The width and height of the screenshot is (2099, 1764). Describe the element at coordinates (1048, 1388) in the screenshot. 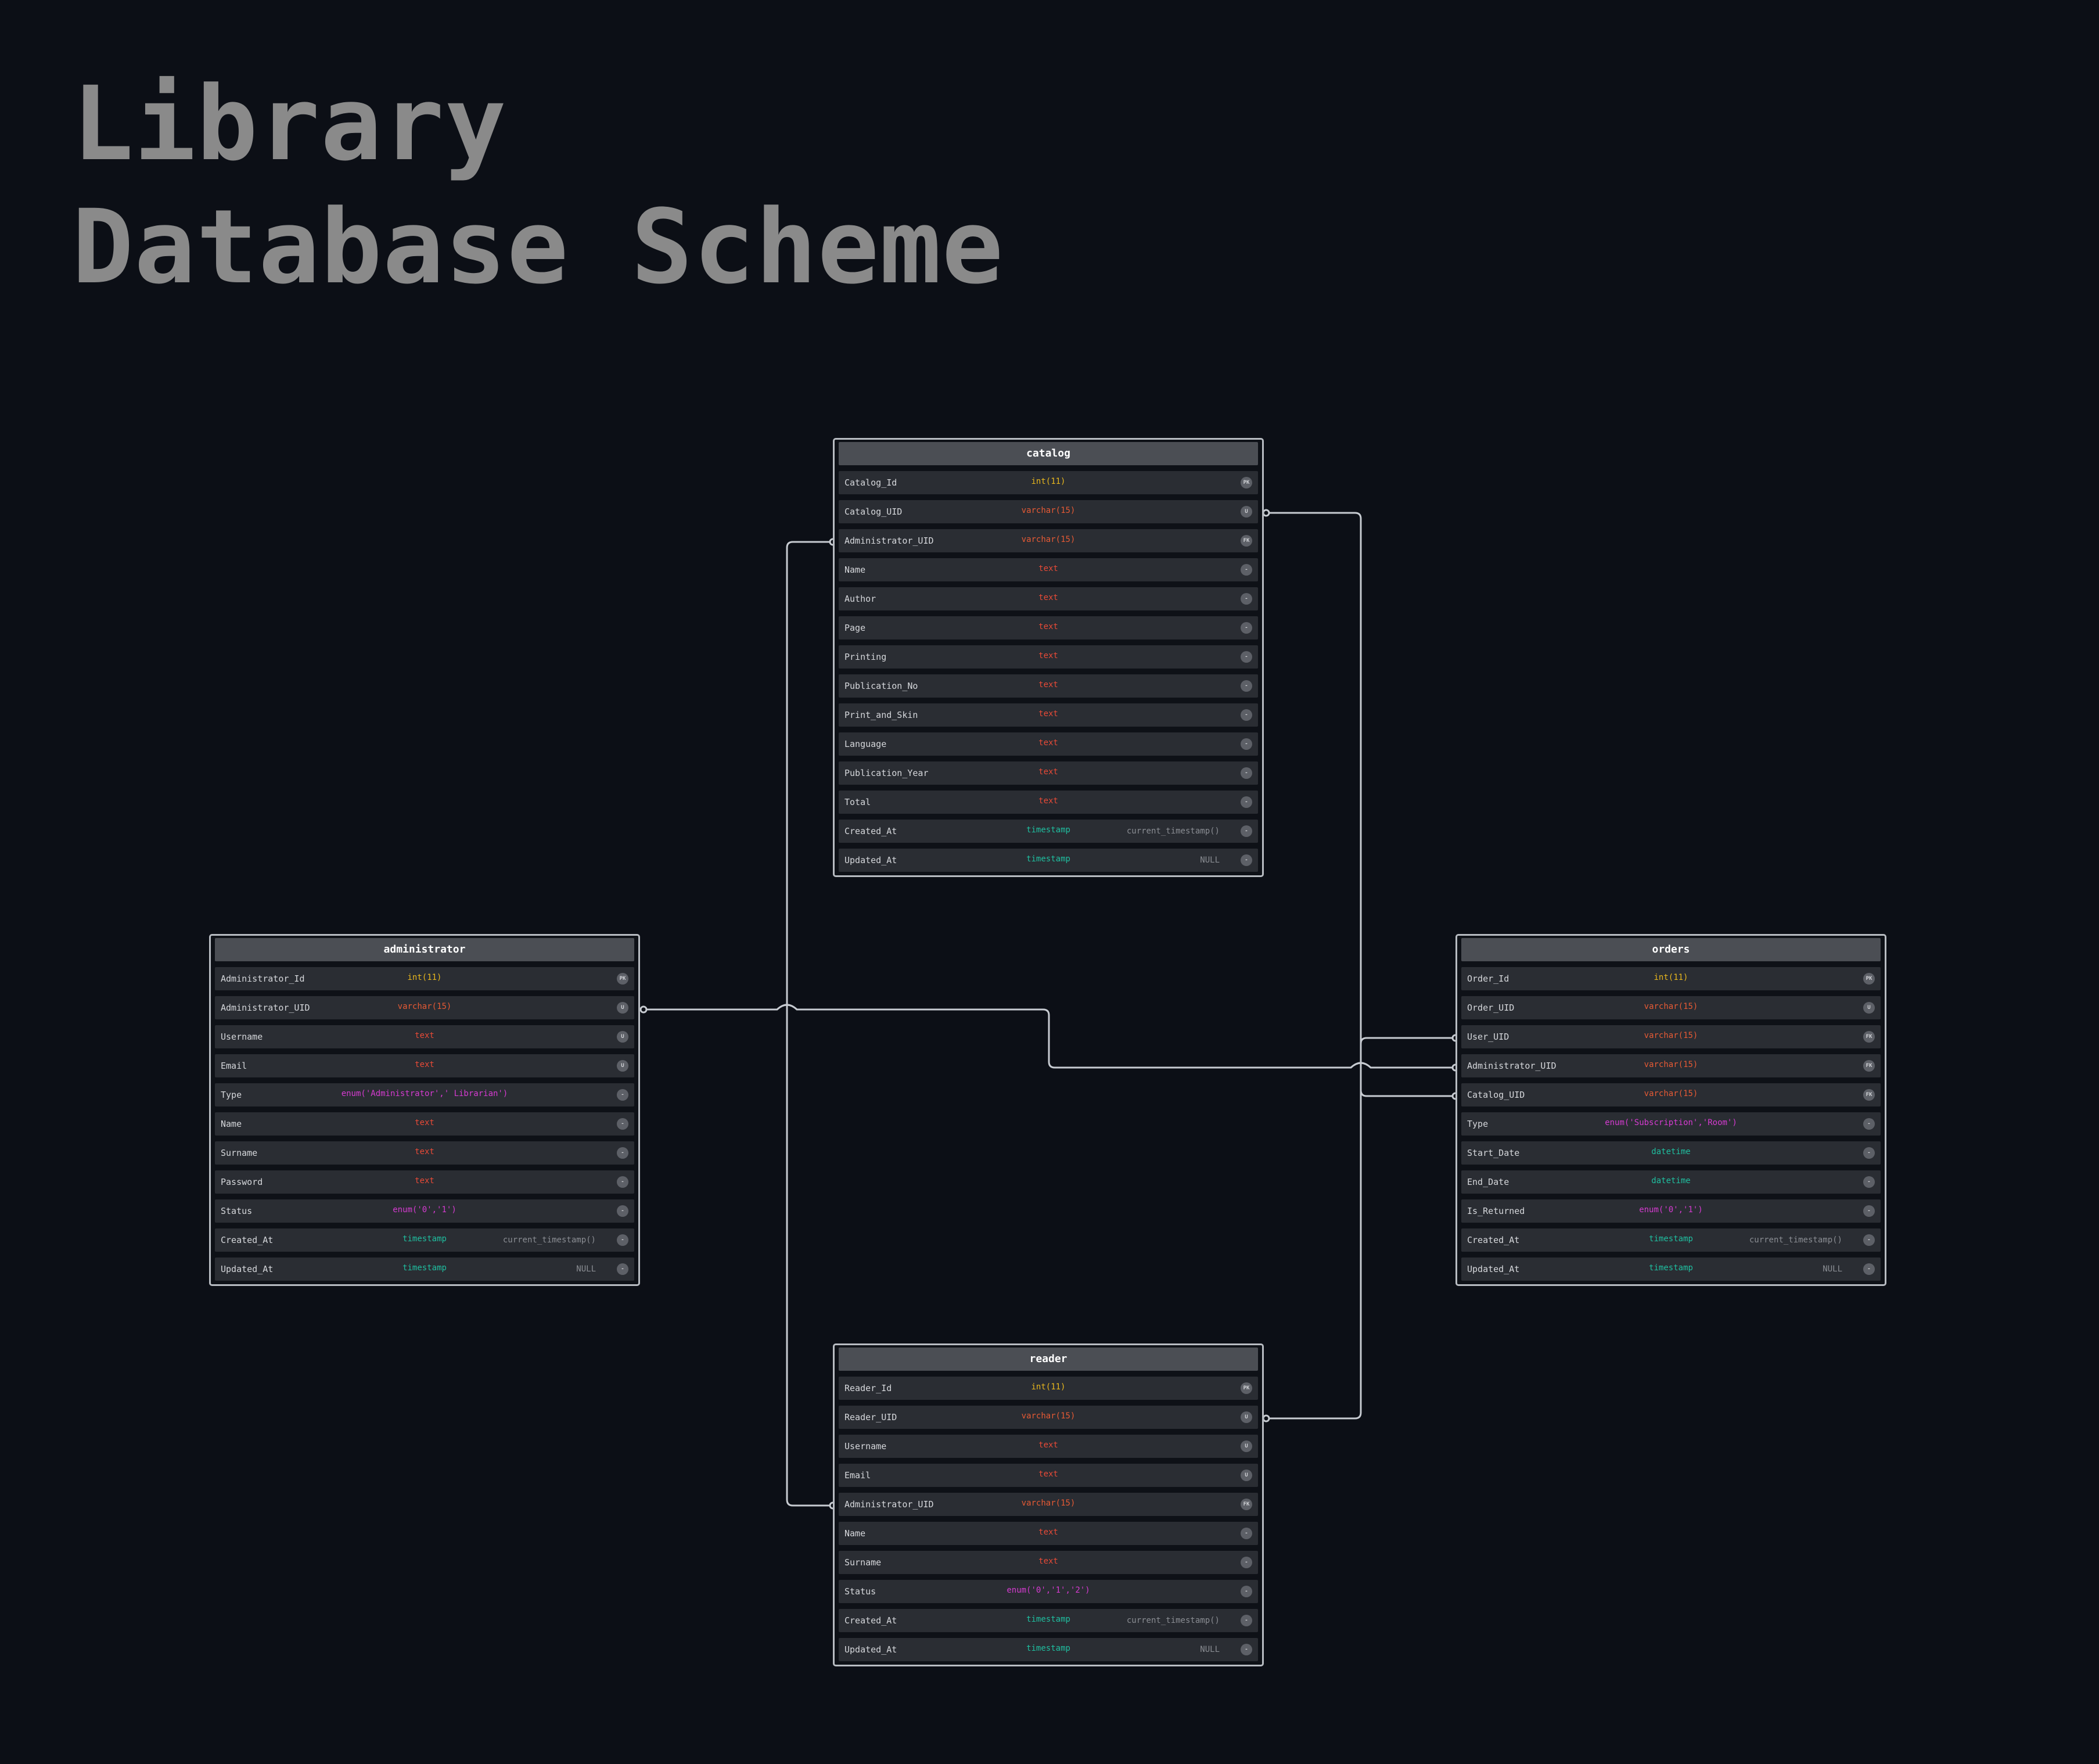

I see `table-row: Reader_Id int(11) PK` at that location.